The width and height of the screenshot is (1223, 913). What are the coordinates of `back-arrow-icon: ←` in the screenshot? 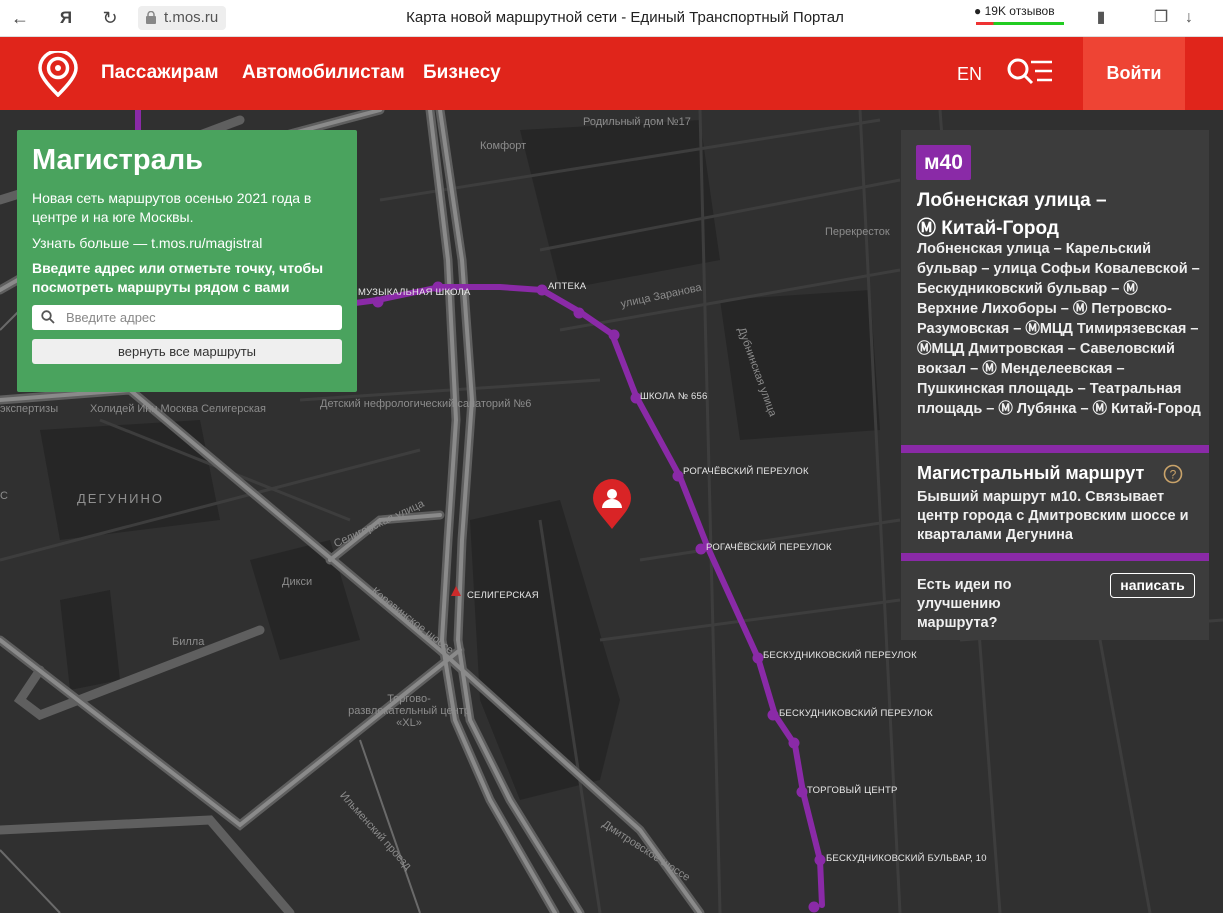 It's located at (20, 18).